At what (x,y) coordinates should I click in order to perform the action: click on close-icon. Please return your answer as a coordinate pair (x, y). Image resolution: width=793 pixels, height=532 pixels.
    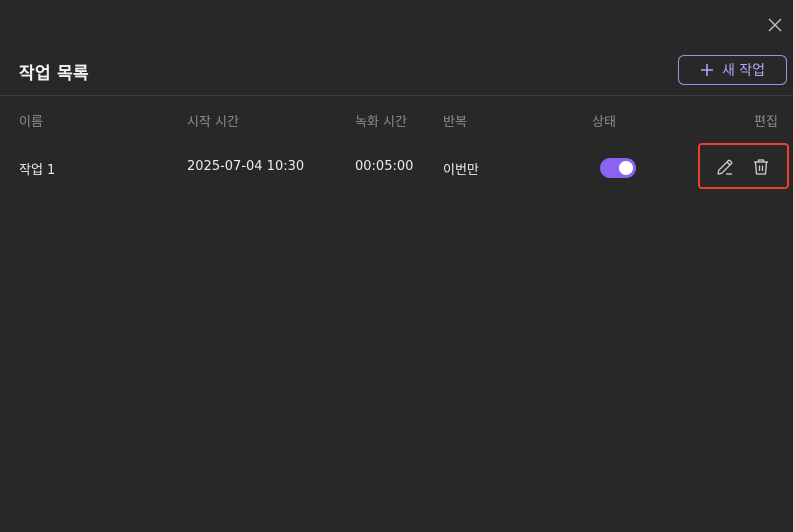
    Looking at the image, I should click on (775, 25).